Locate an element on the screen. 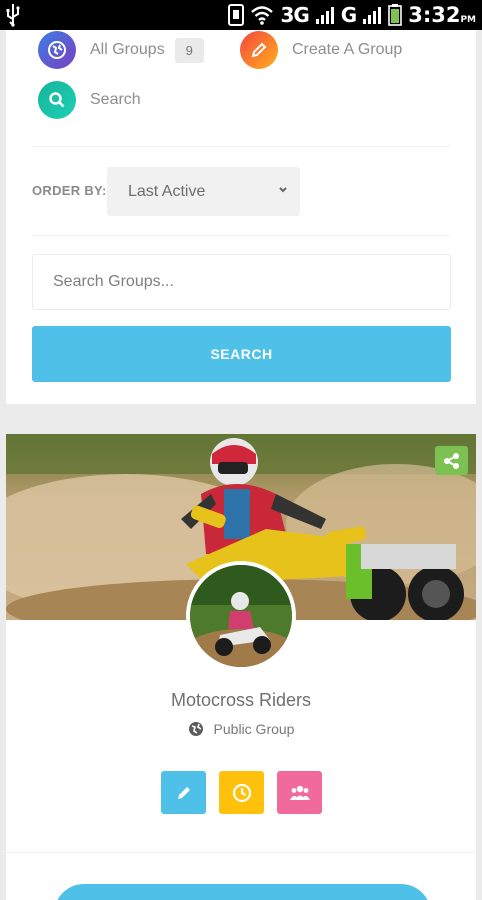  usb-icon is located at coordinates (13, 15).